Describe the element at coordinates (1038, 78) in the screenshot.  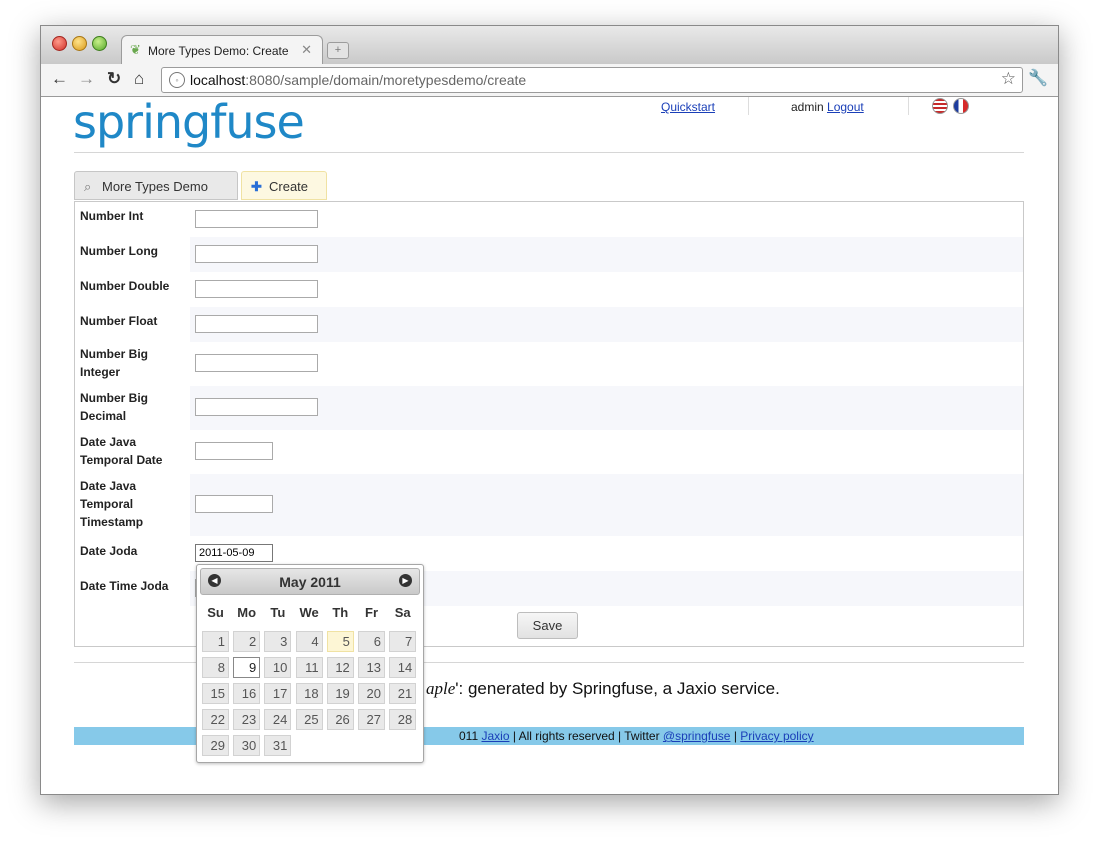
I see `wrench-icon: 🔧` at that location.